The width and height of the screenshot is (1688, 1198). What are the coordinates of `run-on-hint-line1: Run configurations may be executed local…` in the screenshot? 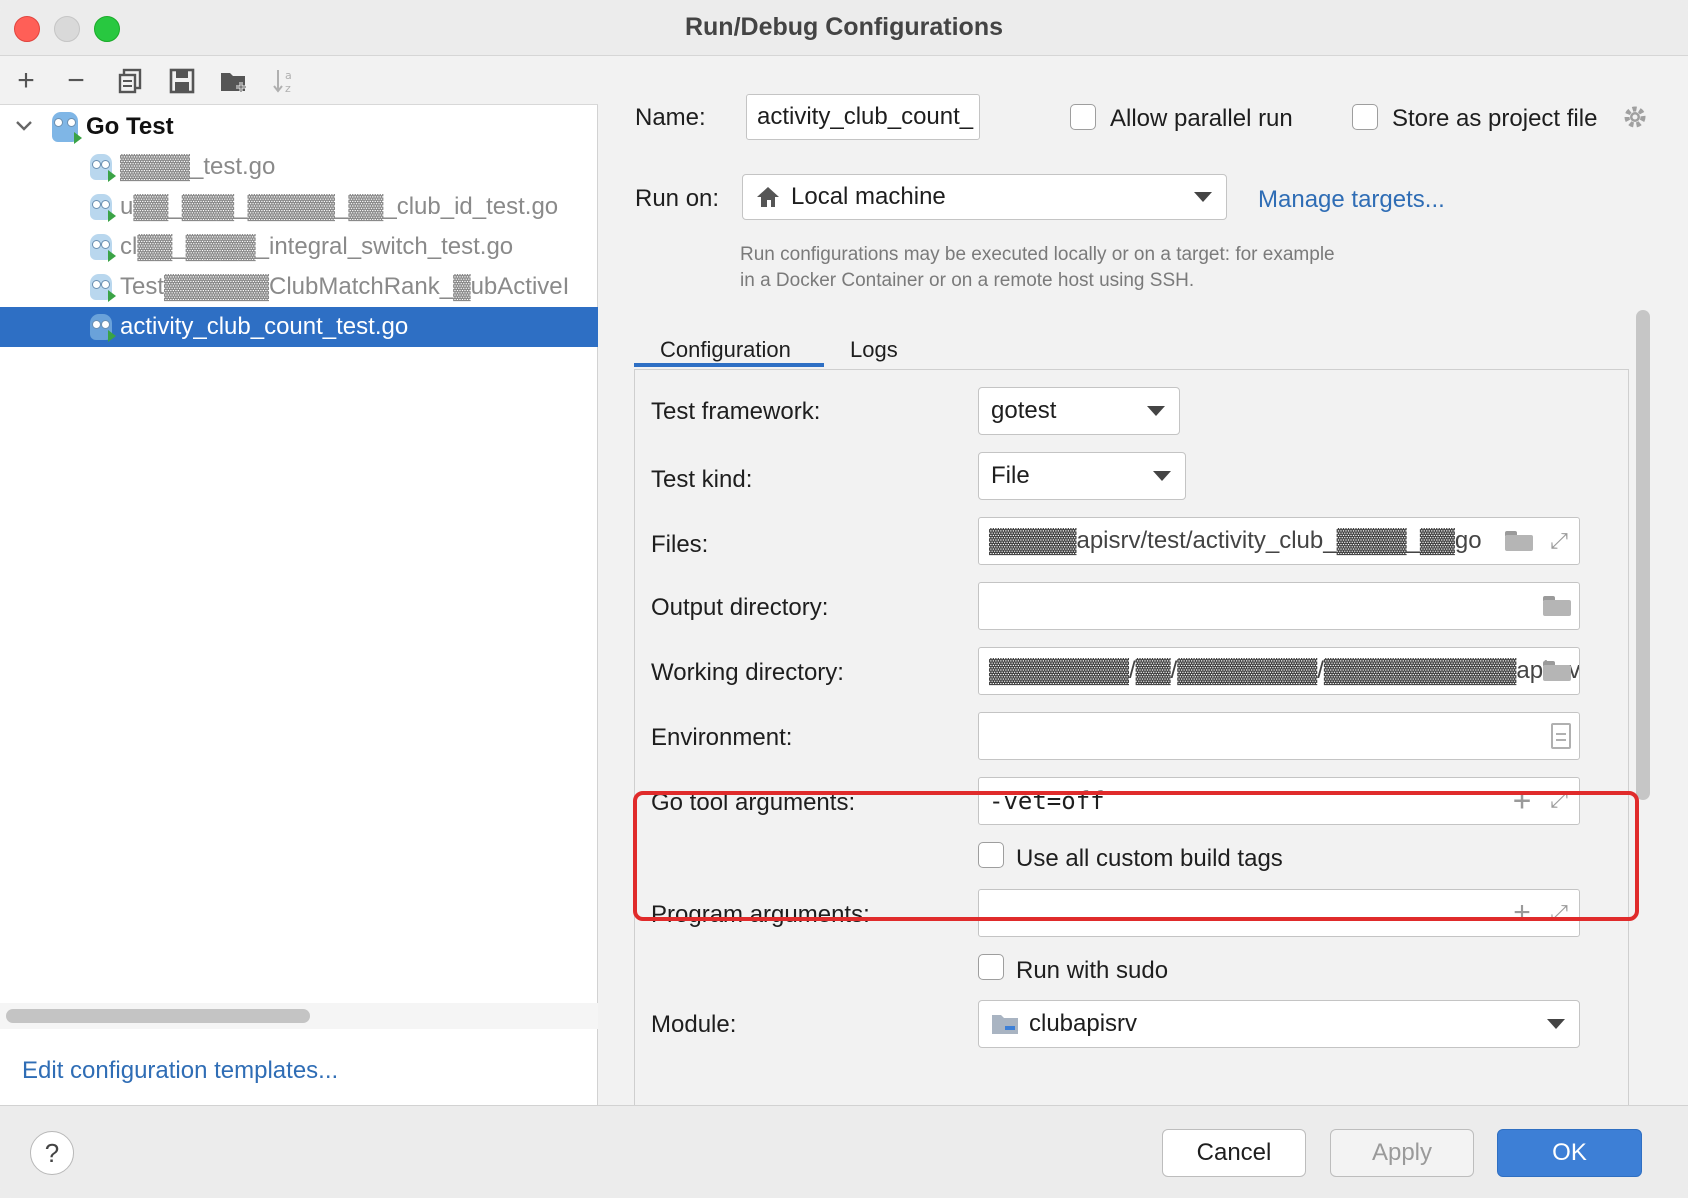 It's located at (1037, 254).